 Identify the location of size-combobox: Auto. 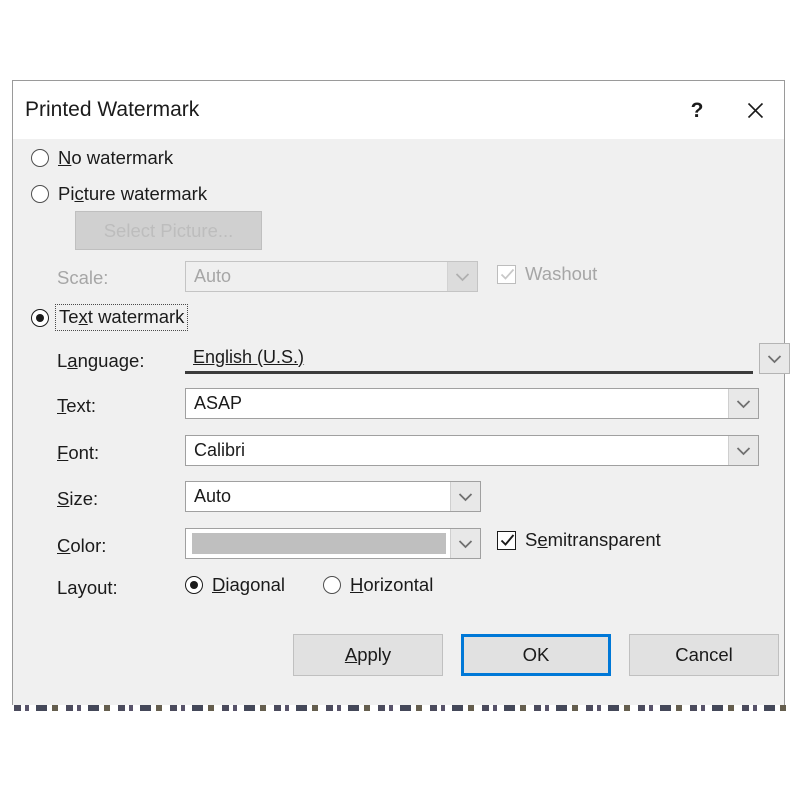
(333, 496).